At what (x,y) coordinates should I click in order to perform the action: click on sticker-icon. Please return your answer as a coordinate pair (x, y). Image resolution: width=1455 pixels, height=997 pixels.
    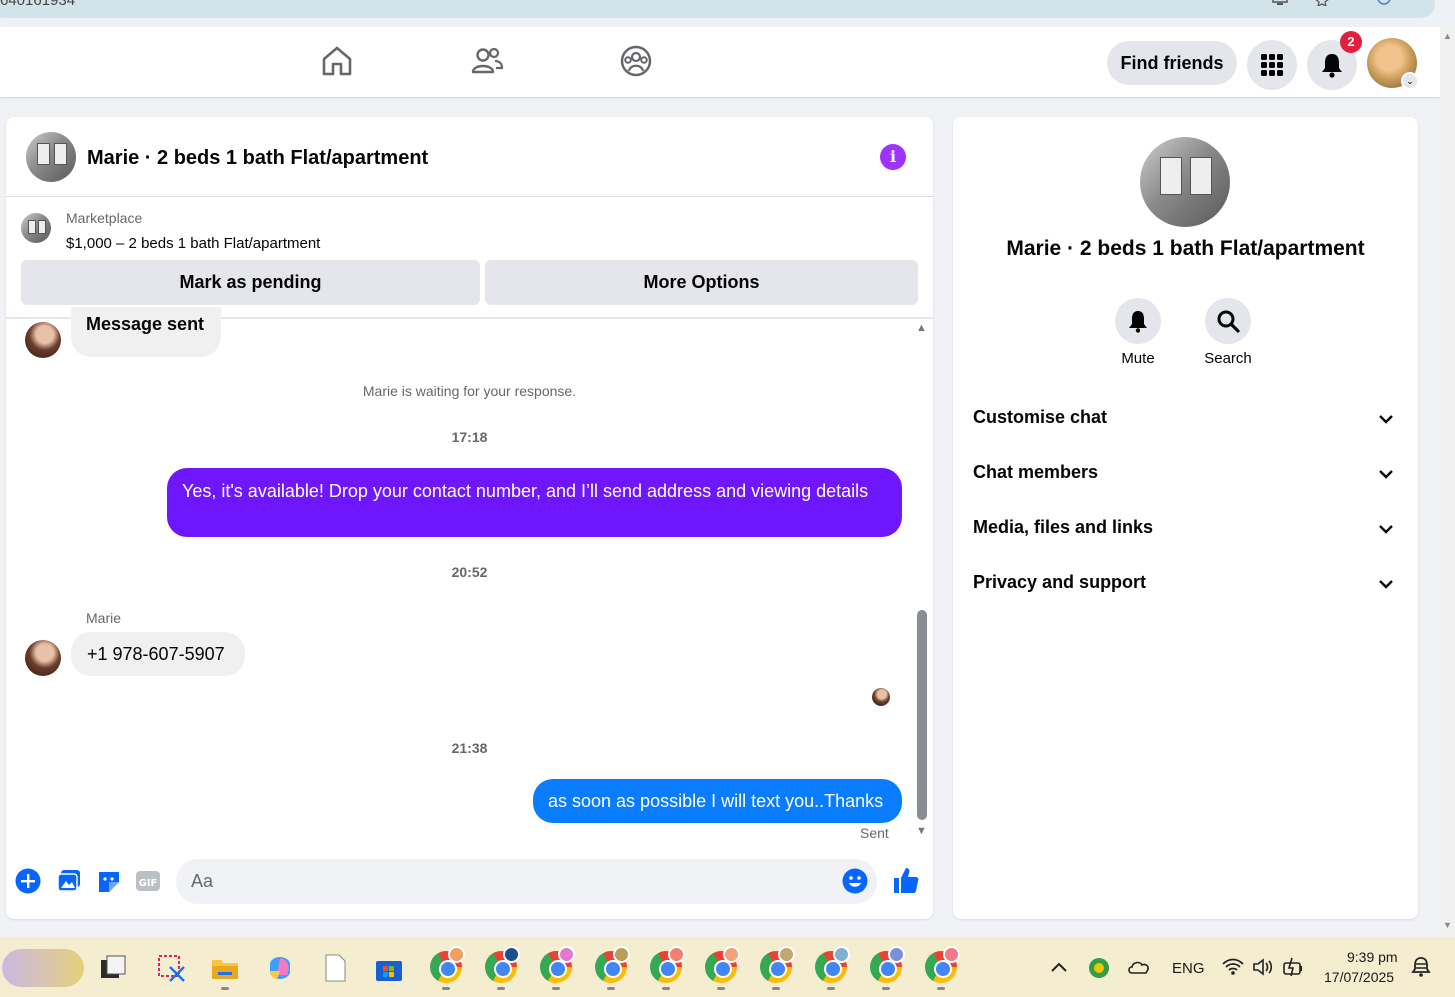
    Looking at the image, I should click on (109, 881).